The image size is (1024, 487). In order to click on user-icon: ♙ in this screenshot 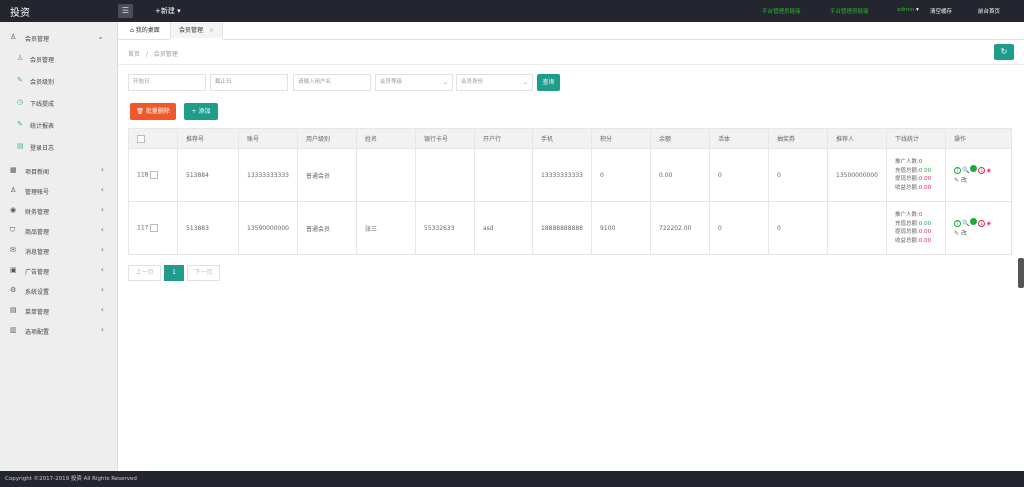, I will do `click(20, 58)`.